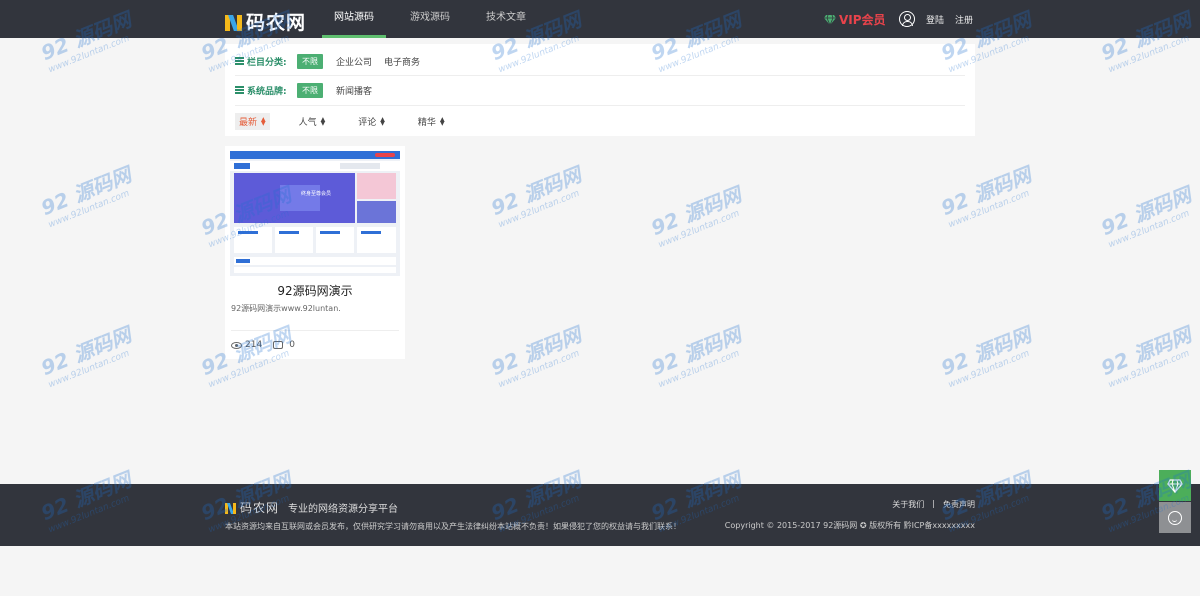 The image size is (1200, 596). Describe the element at coordinates (312, 121) in the screenshot. I see `sort-popular: 人气 ▲ ▼` at that location.